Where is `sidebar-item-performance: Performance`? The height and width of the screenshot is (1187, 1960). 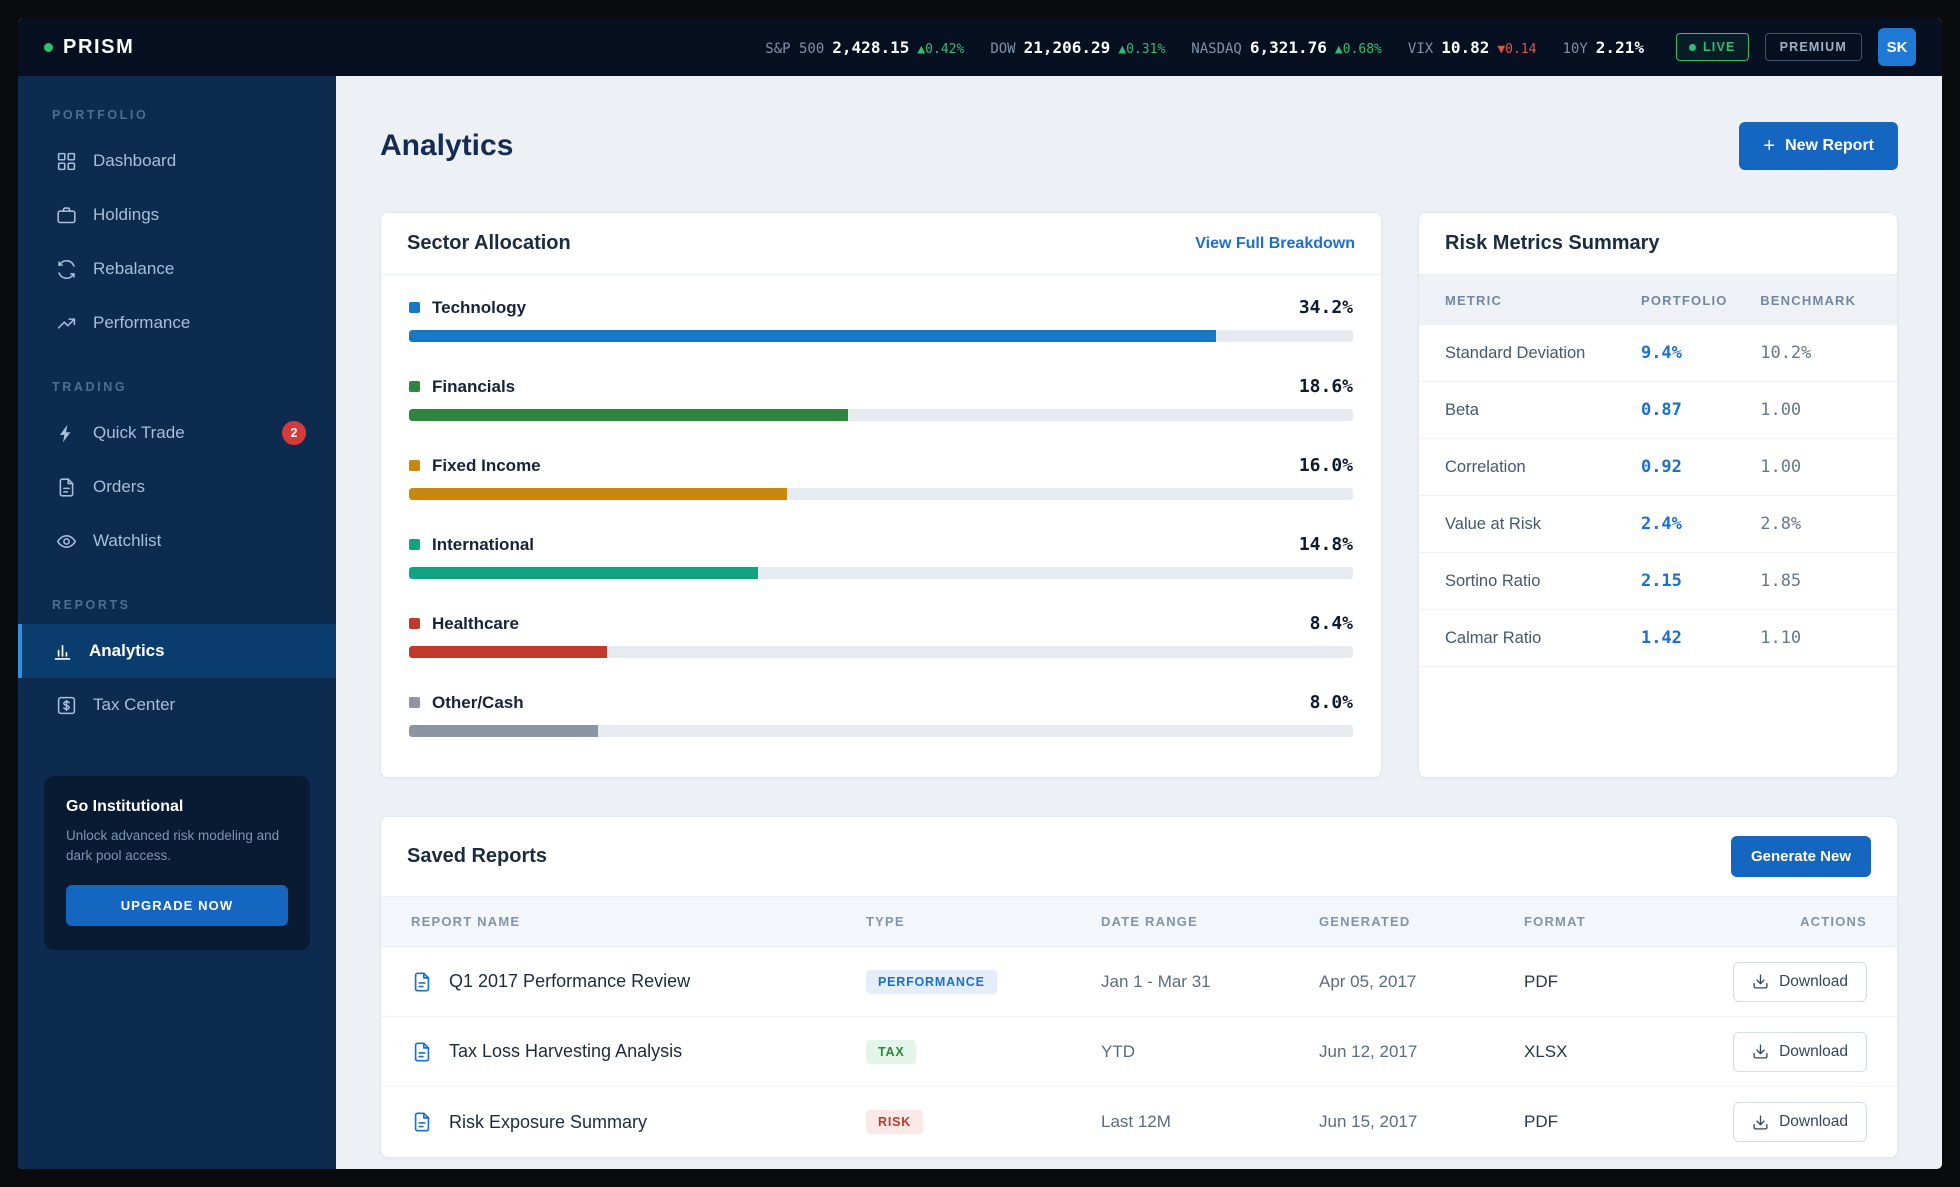
sidebar-item-performance: Performance is located at coordinates (177, 323).